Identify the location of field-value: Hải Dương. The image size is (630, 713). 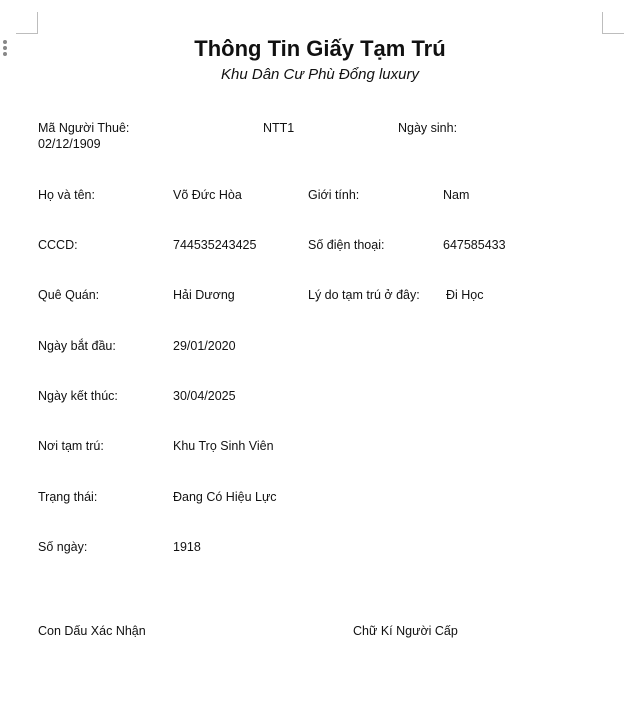
(204, 295).